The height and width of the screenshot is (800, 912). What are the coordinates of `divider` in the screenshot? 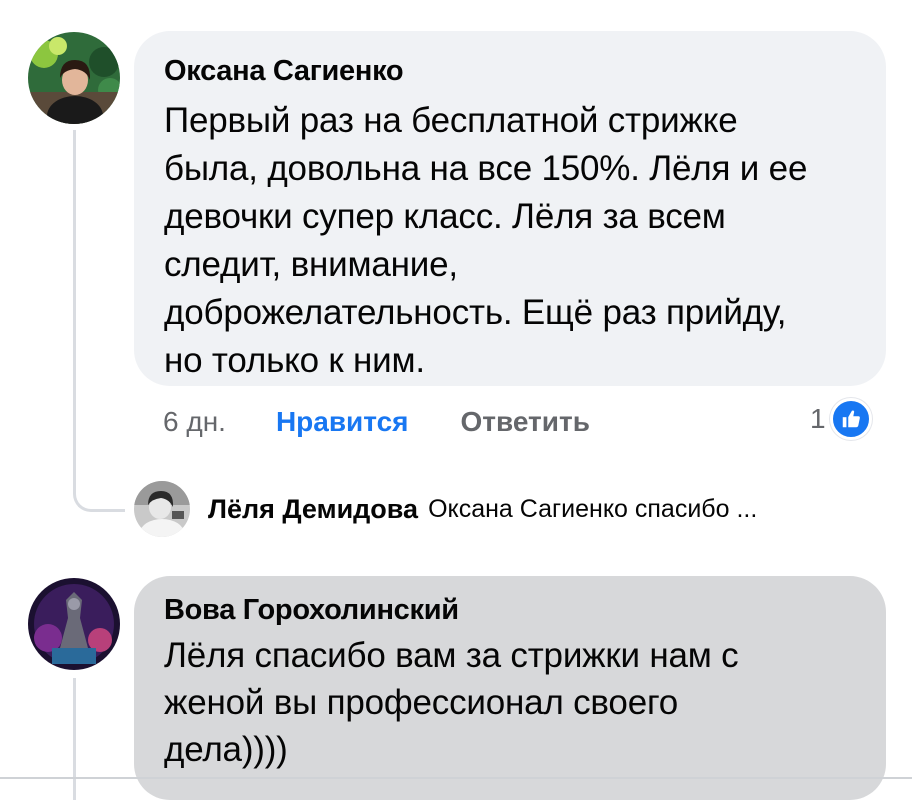 It's located at (456, 778).